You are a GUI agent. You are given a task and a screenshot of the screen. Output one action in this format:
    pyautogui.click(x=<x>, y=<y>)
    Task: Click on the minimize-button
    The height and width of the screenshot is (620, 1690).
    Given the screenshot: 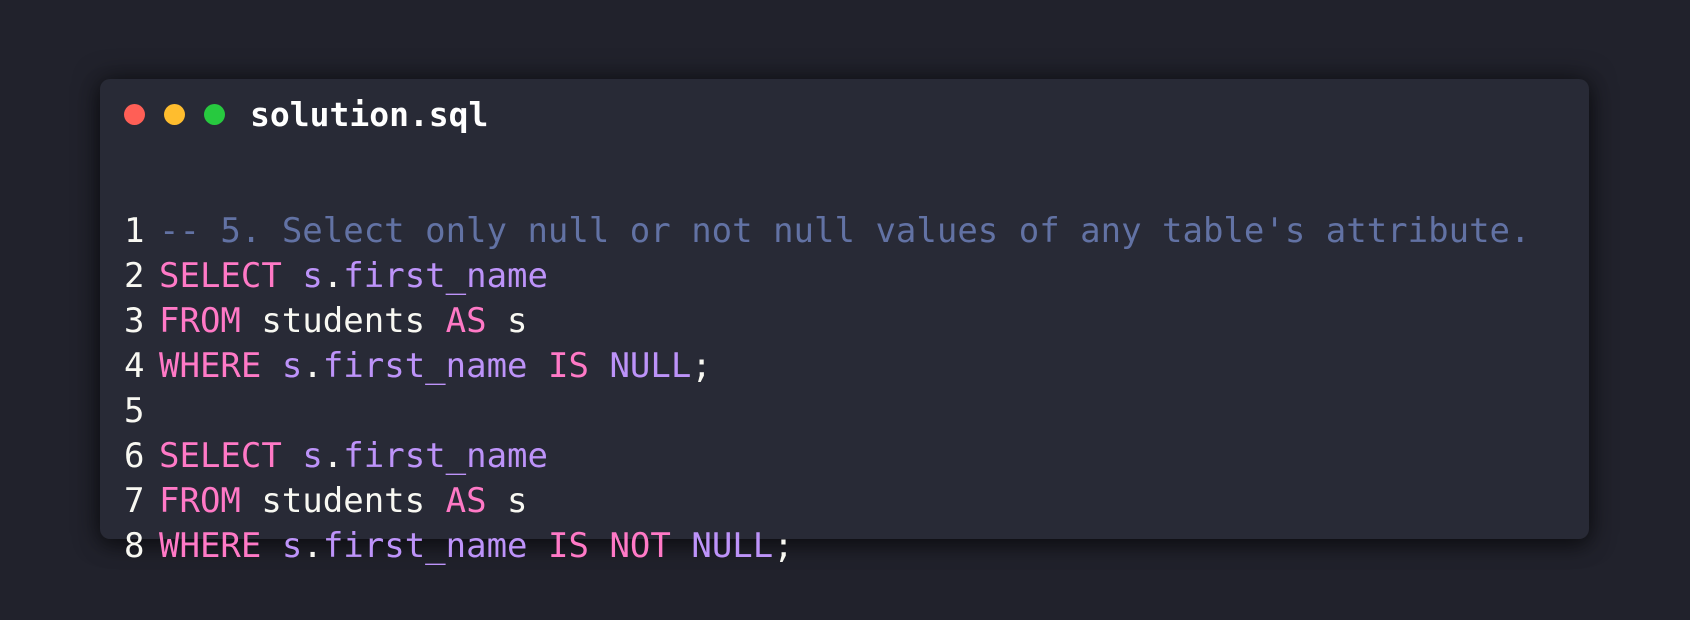 What is the action you would take?
    pyautogui.click(x=174, y=114)
    